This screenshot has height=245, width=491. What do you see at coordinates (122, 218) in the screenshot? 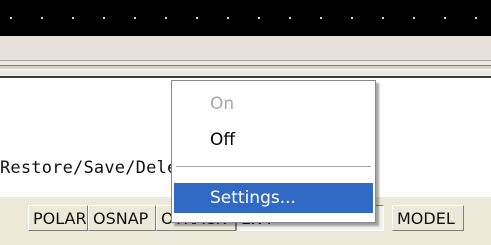
I see `status-button-osnap: OSNAP` at bounding box center [122, 218].